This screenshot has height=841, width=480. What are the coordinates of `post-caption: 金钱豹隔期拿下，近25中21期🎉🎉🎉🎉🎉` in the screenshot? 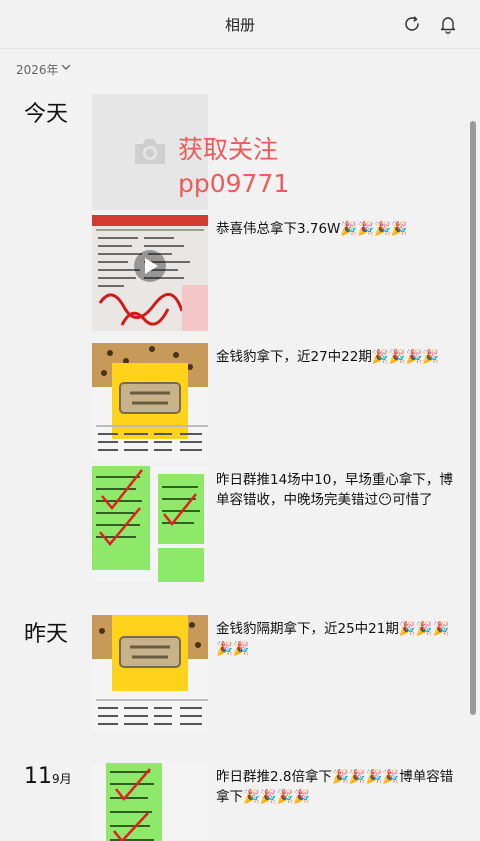 It's located at (333, 639).